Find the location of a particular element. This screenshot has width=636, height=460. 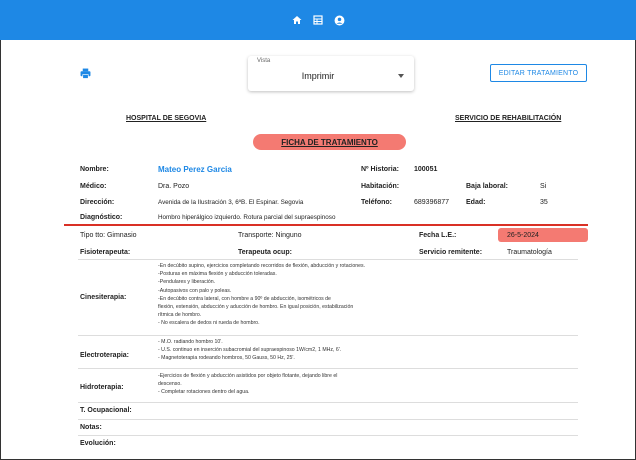

nombre-value: Mateo Perez Garcia is located at coordinates (195, 169).